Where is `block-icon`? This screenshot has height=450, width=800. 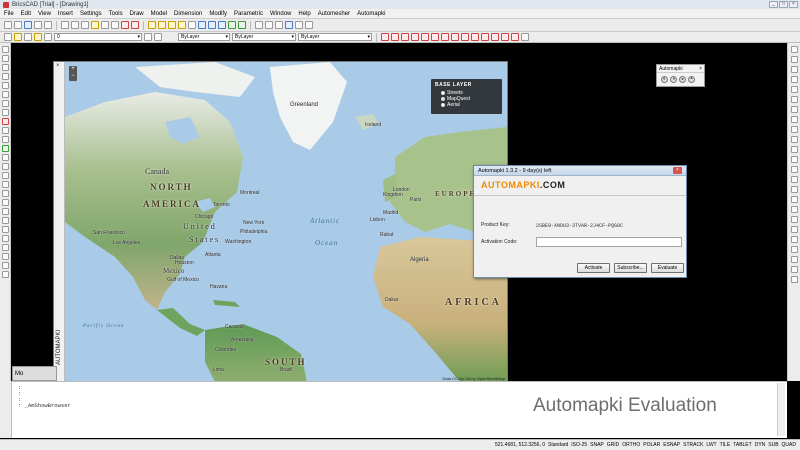
block-icon is located at coordinates (5, 211).